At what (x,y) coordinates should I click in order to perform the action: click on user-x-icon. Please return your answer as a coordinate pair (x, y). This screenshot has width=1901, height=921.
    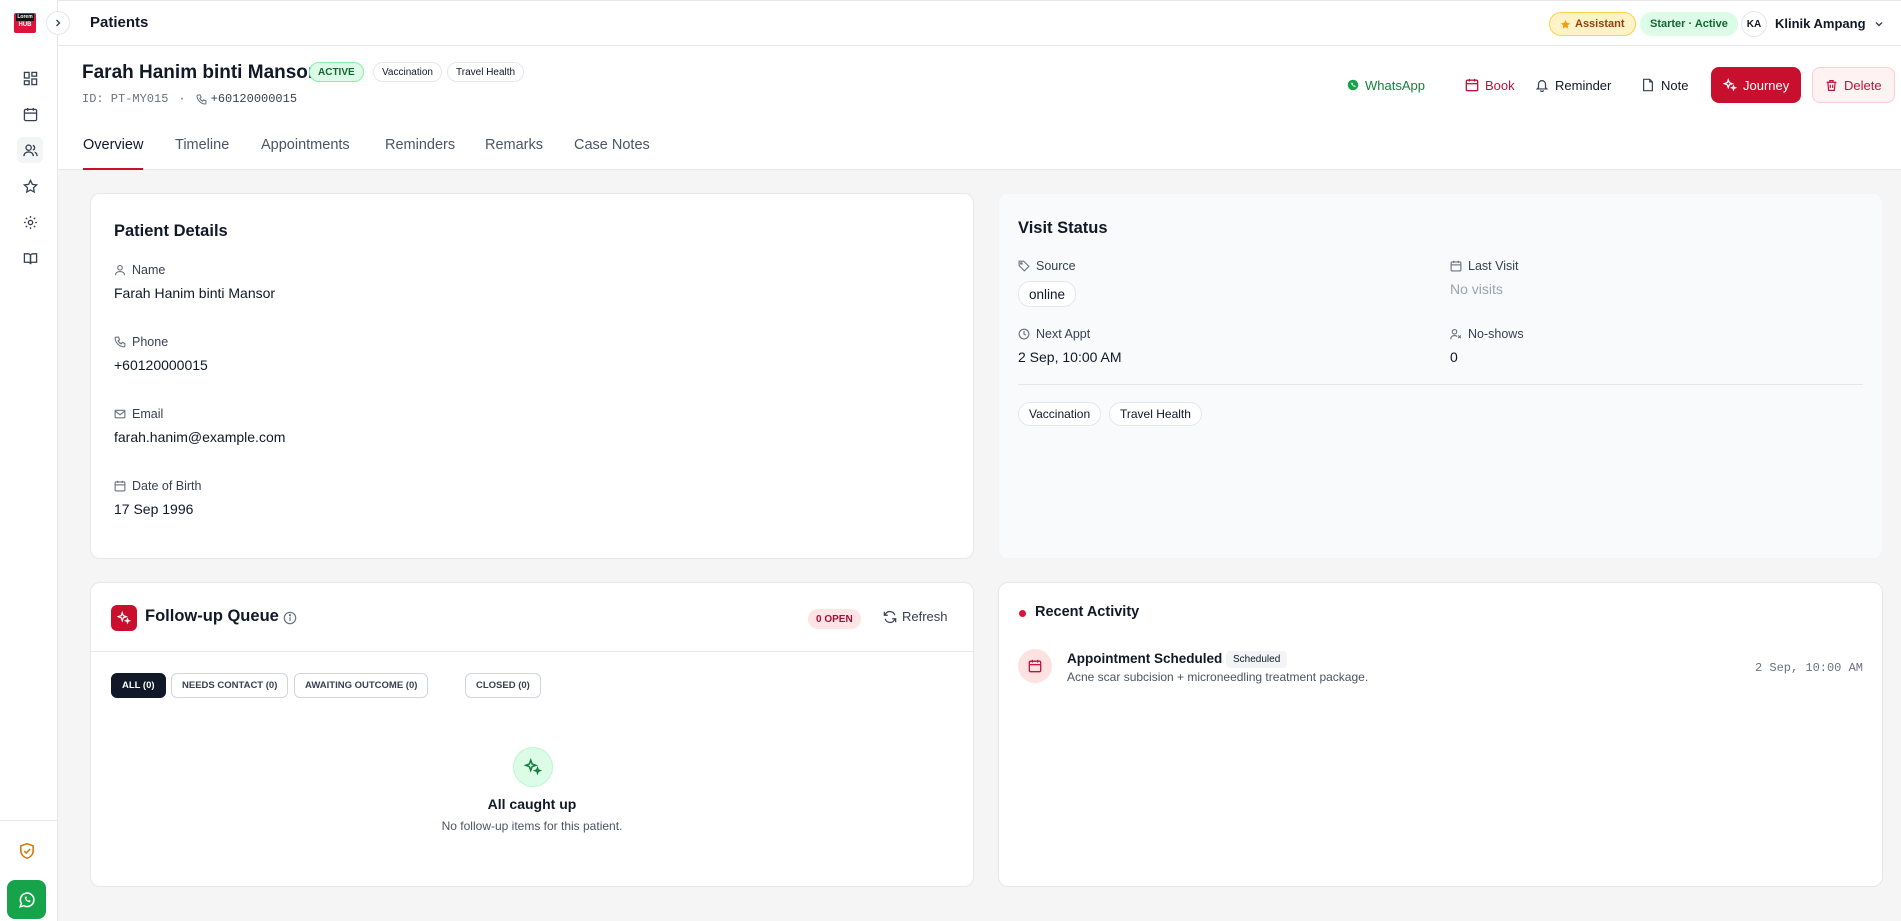
    Looking at the image, I should click on (1456, 334).